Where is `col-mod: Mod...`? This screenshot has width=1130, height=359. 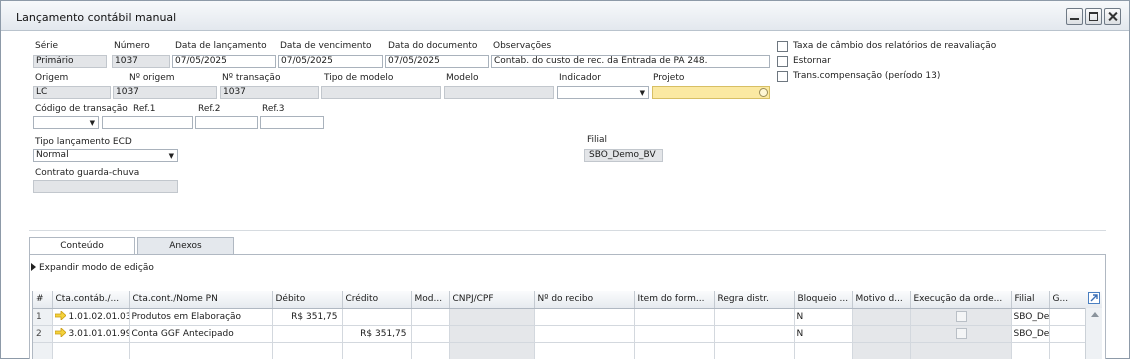 col-mod: Mod... is located at coordinates (430, 300).